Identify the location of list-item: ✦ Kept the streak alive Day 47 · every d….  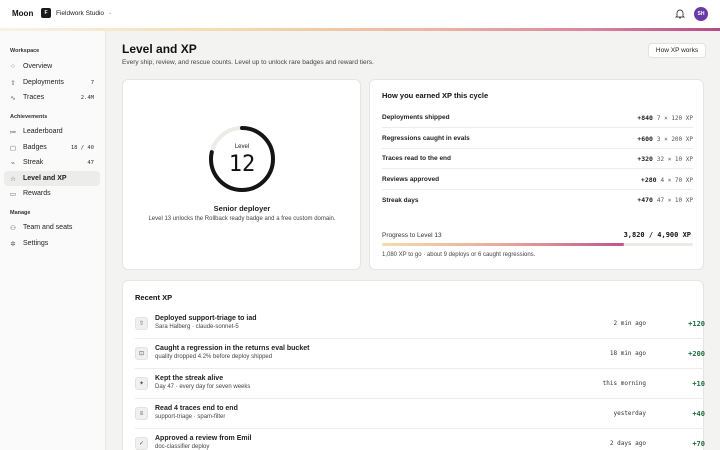
(420, 384).